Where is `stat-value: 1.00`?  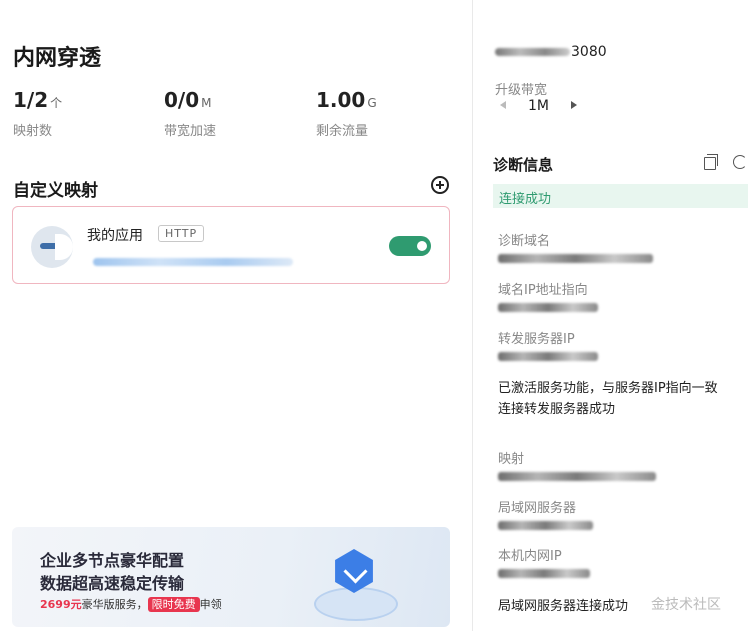
stat-value: 1.00 is located at coordinates (341, 100).